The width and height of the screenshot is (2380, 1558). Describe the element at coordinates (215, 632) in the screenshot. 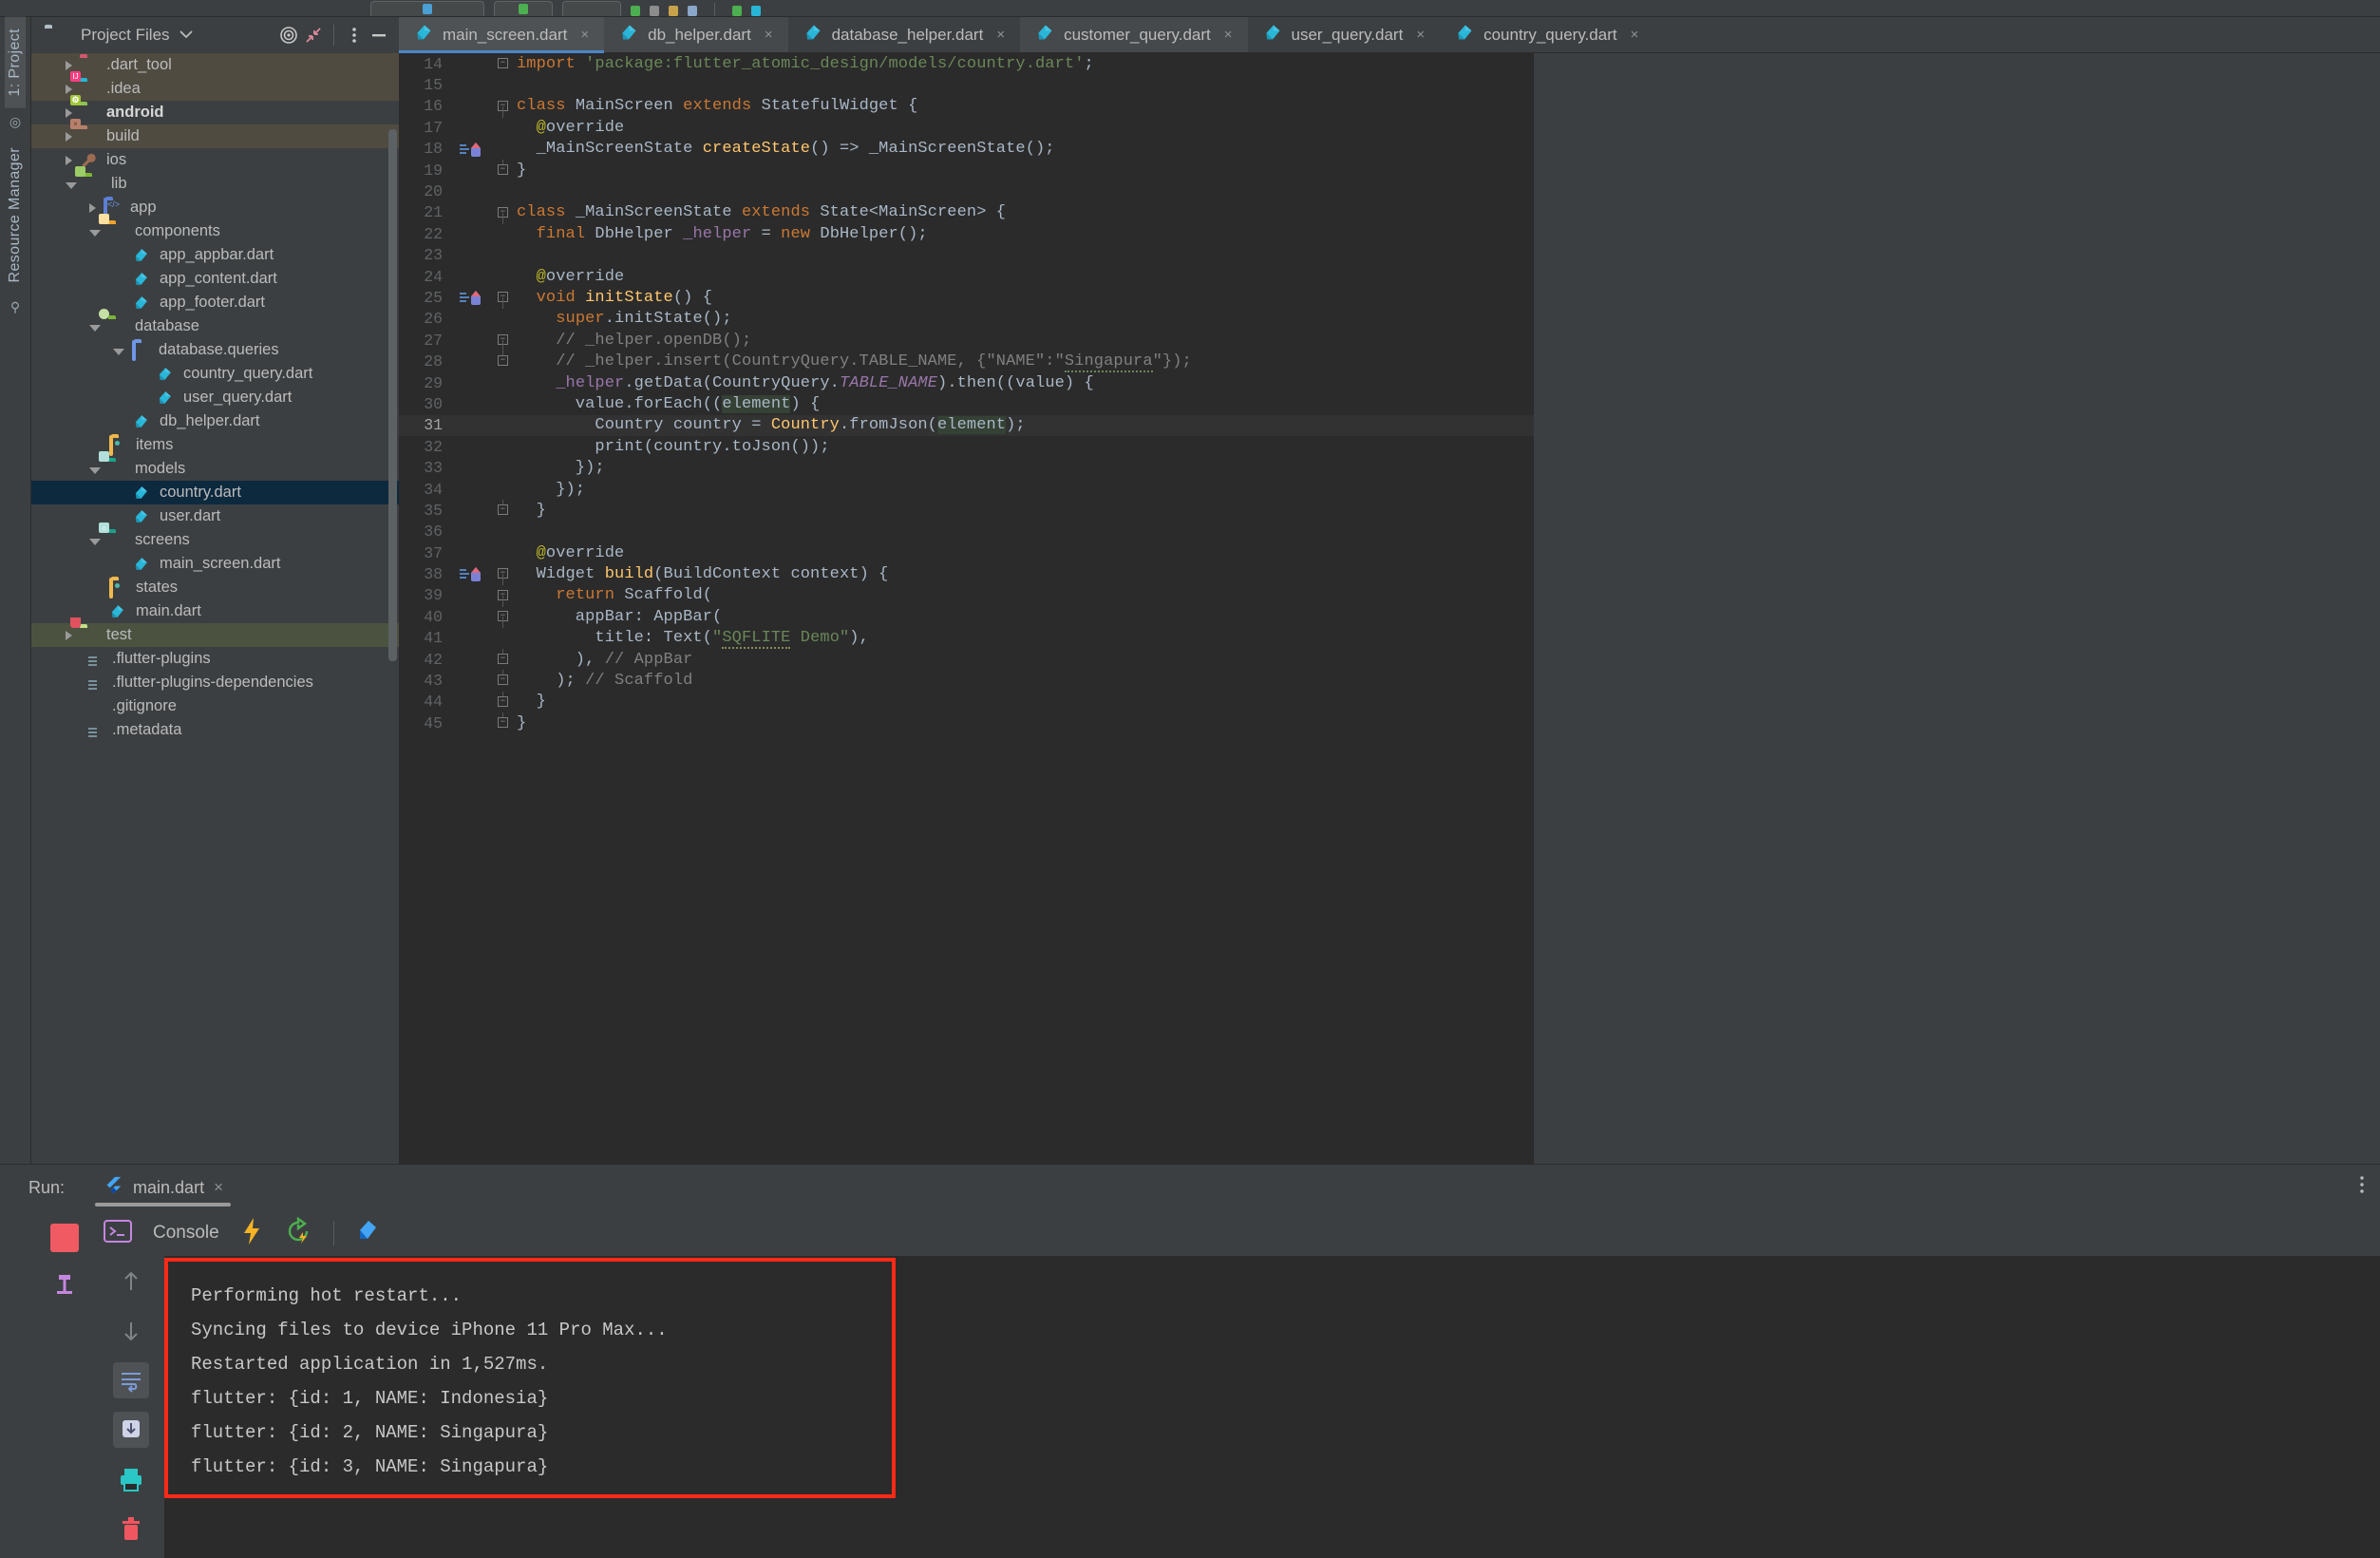

I see `tree-item-test: test` at that location.